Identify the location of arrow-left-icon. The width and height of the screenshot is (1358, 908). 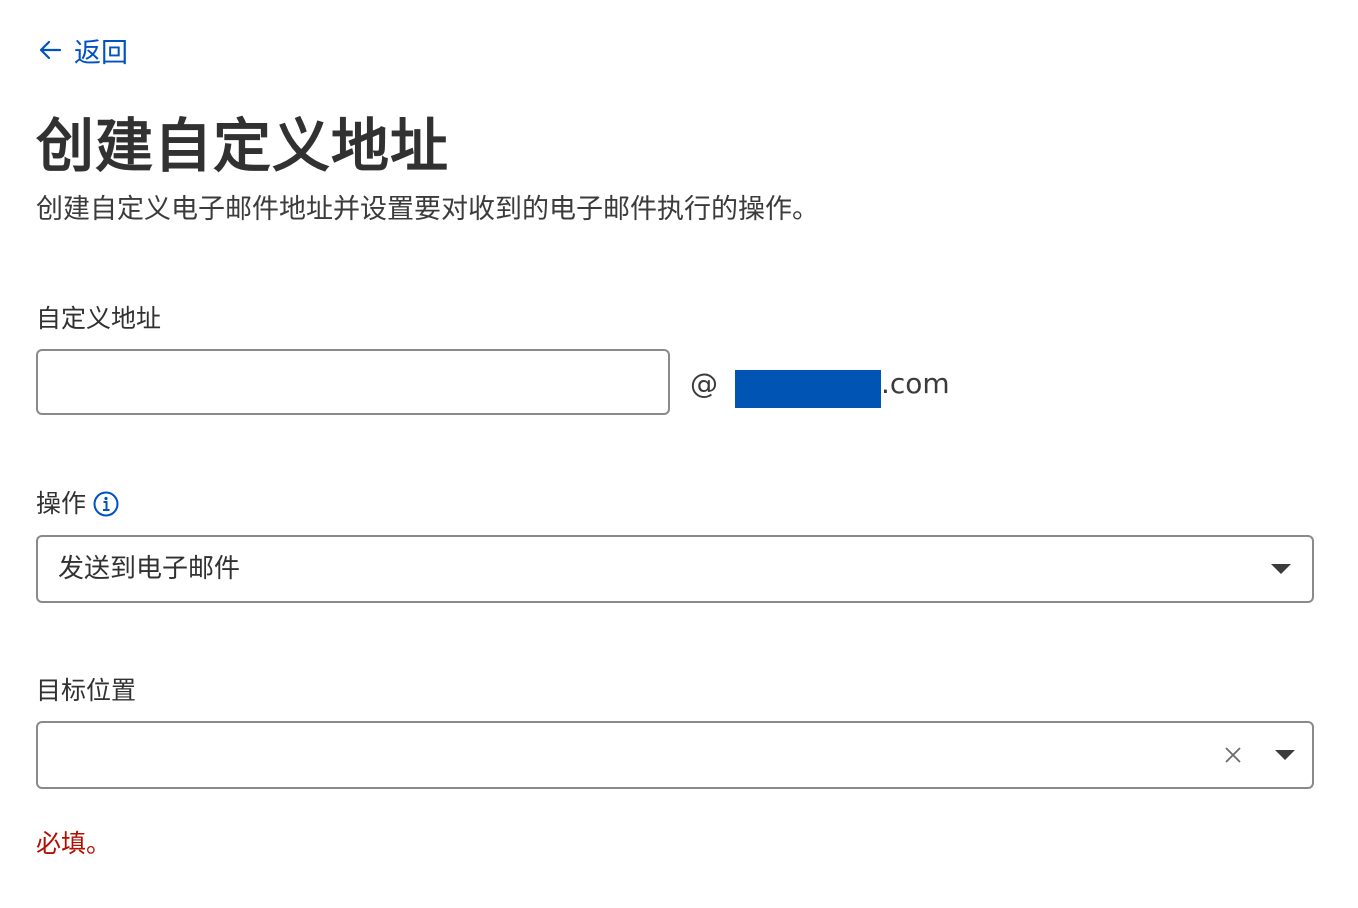
(50, 50).